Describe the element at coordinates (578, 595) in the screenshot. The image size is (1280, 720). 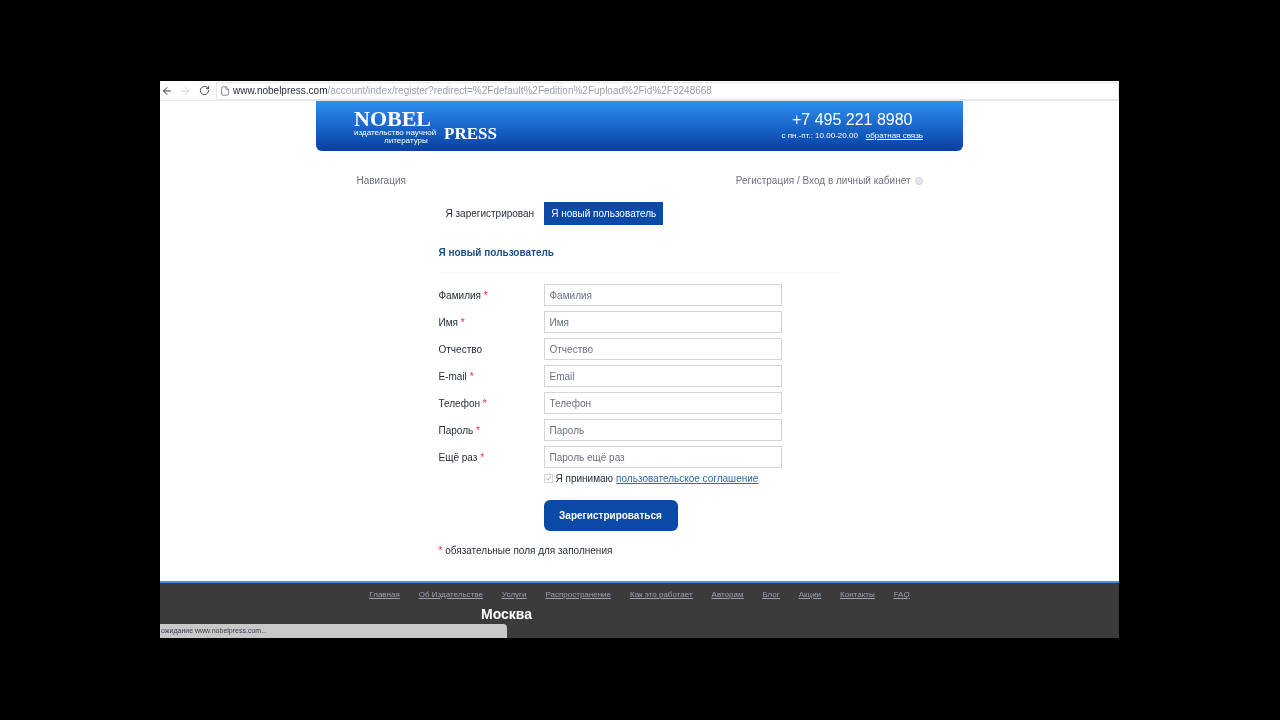
I see `footer-link: Распространение` at that location.